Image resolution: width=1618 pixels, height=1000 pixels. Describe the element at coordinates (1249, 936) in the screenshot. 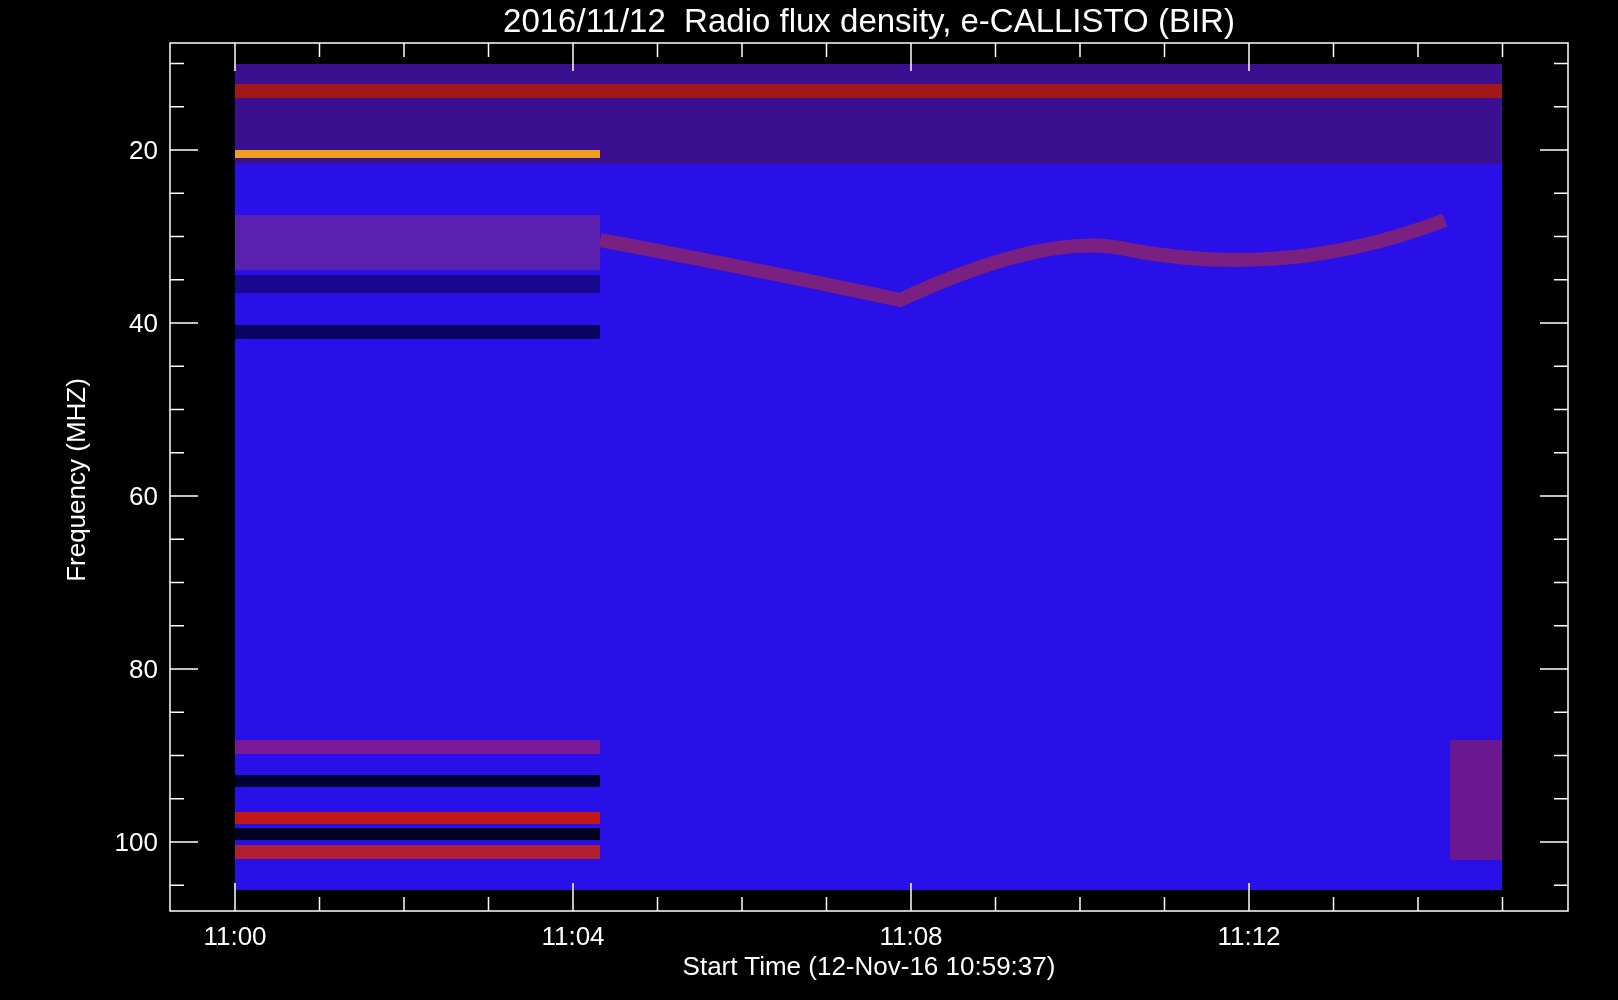

I see `tick-label: 11:12` at that location.